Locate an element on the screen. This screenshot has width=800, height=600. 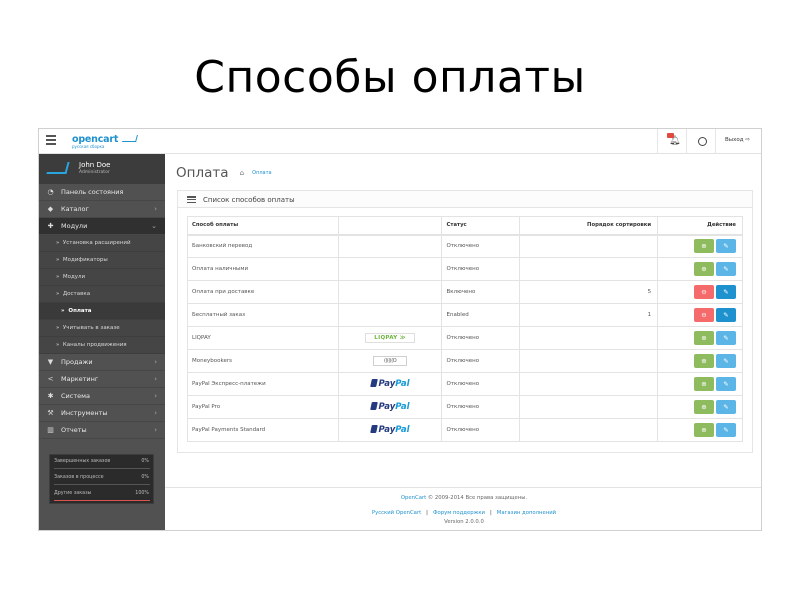
list-icon is located at coordinates (191, 200).